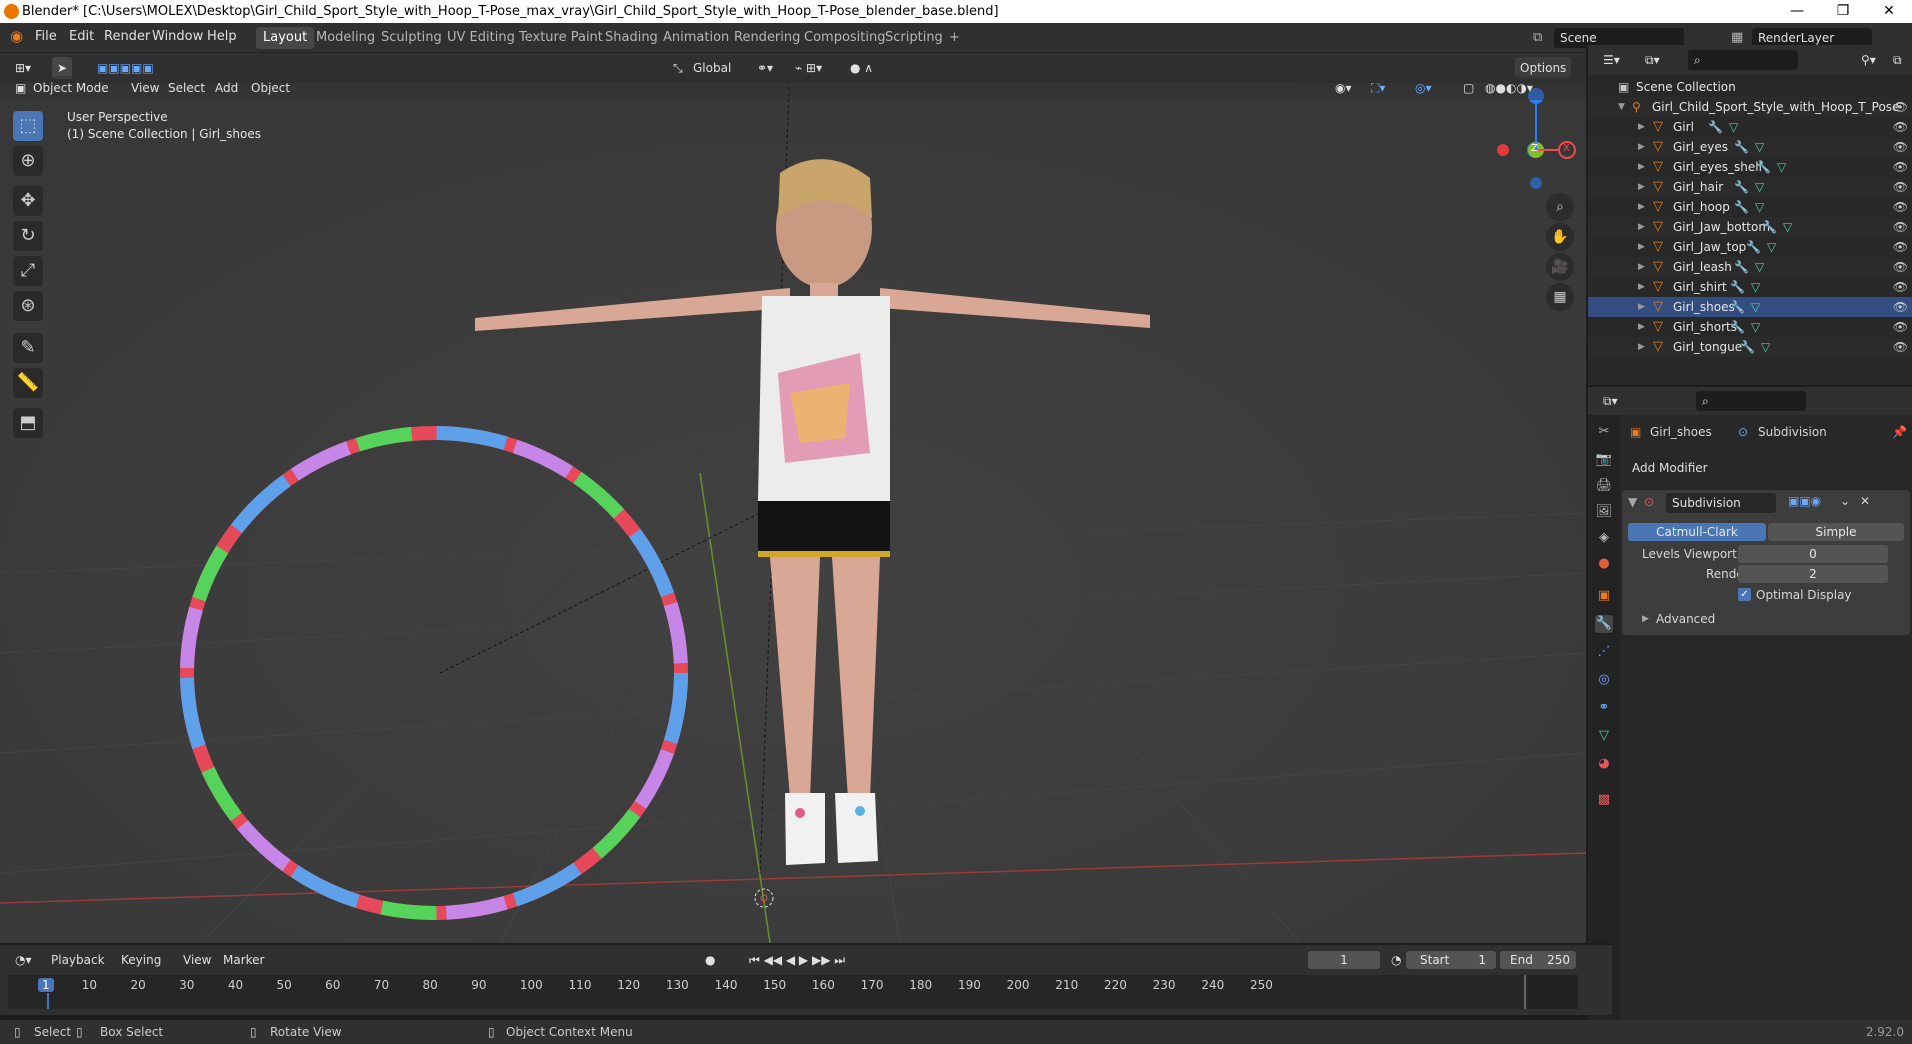 Image resolution: width=1912 pixels, height=1044 pixels. Describe the element at coordinates (481, 38) in the screenshot. I see `tab-uv-editing: UV Editing` at that location.